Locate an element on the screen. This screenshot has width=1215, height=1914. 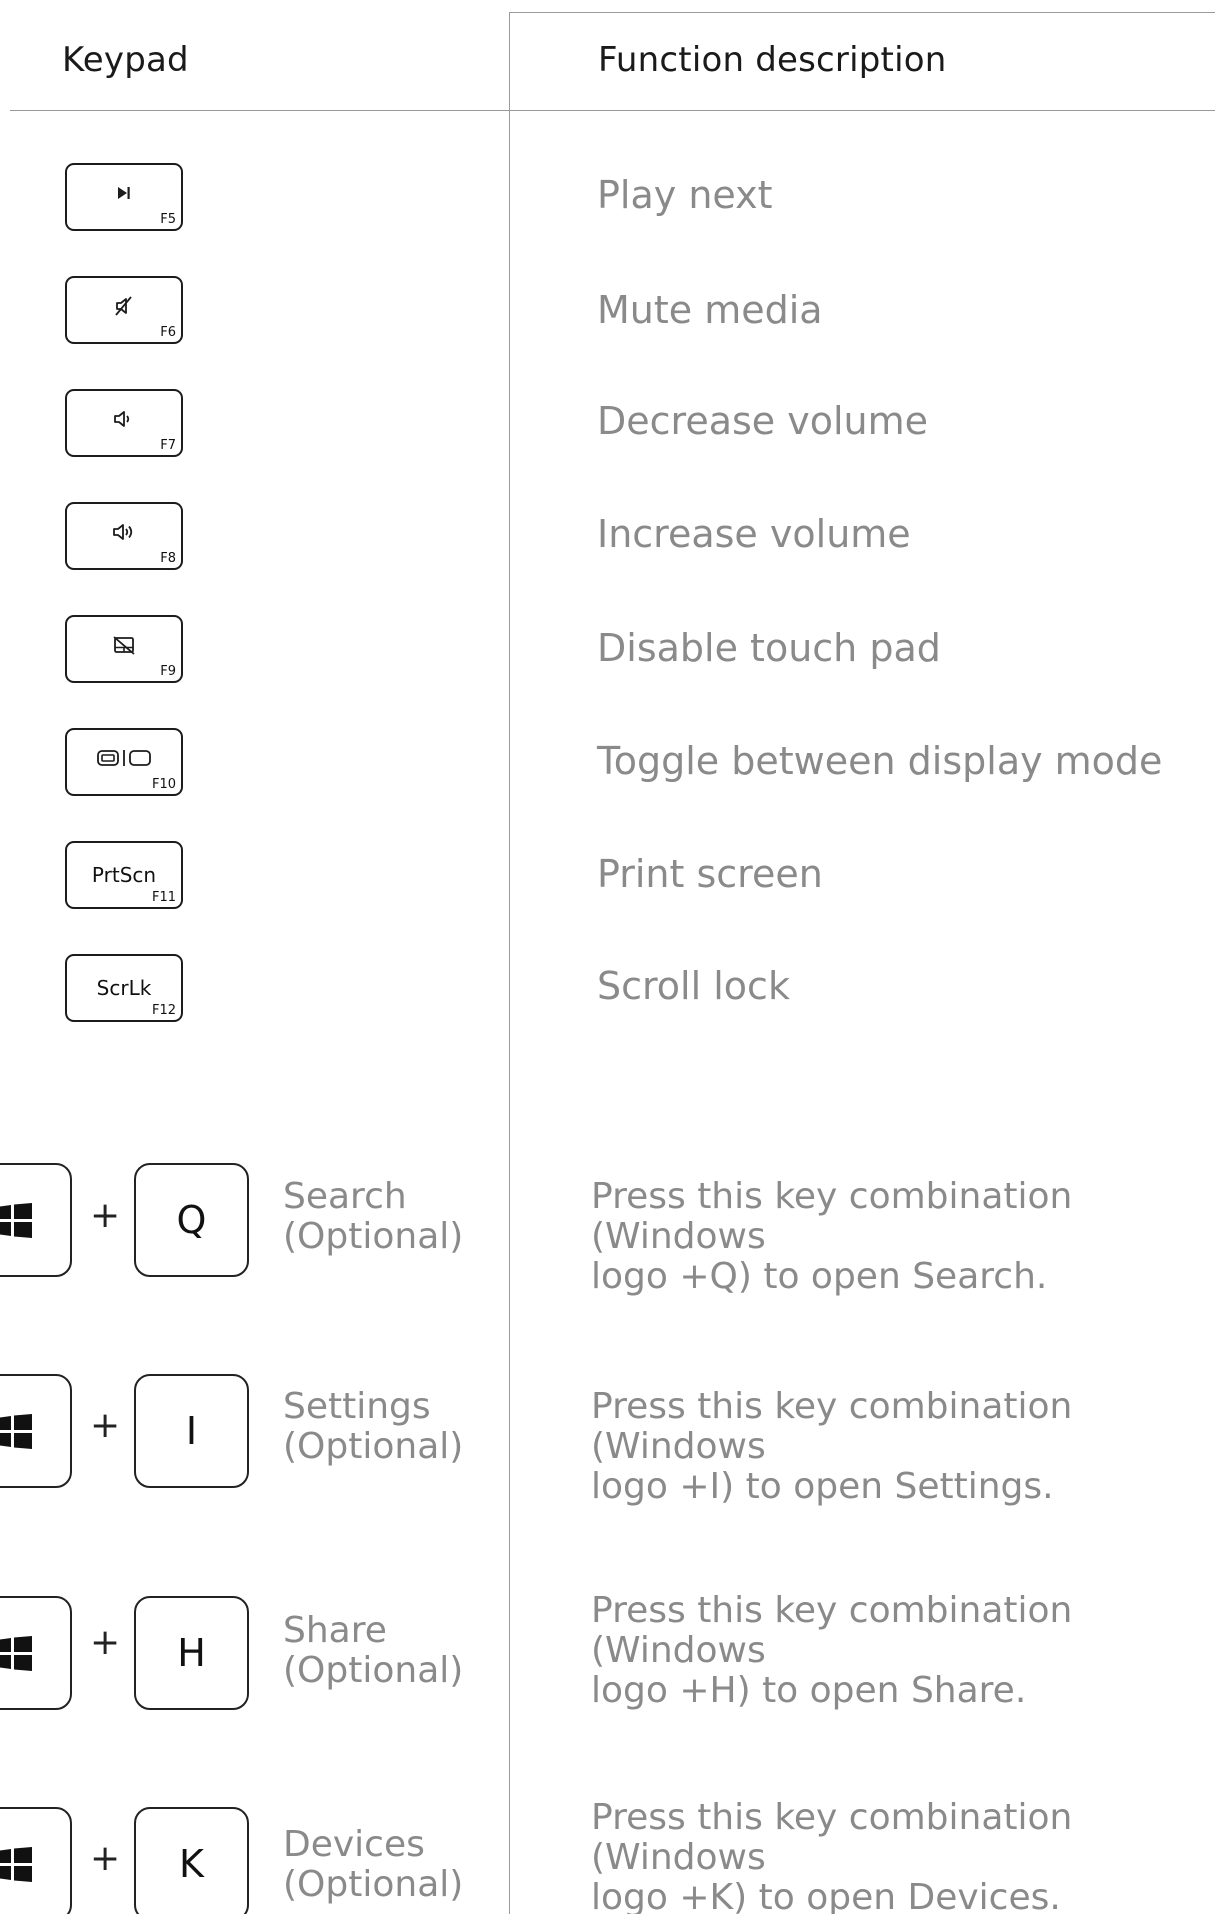
f8-key: F8 is located at coordinates (124, 536).